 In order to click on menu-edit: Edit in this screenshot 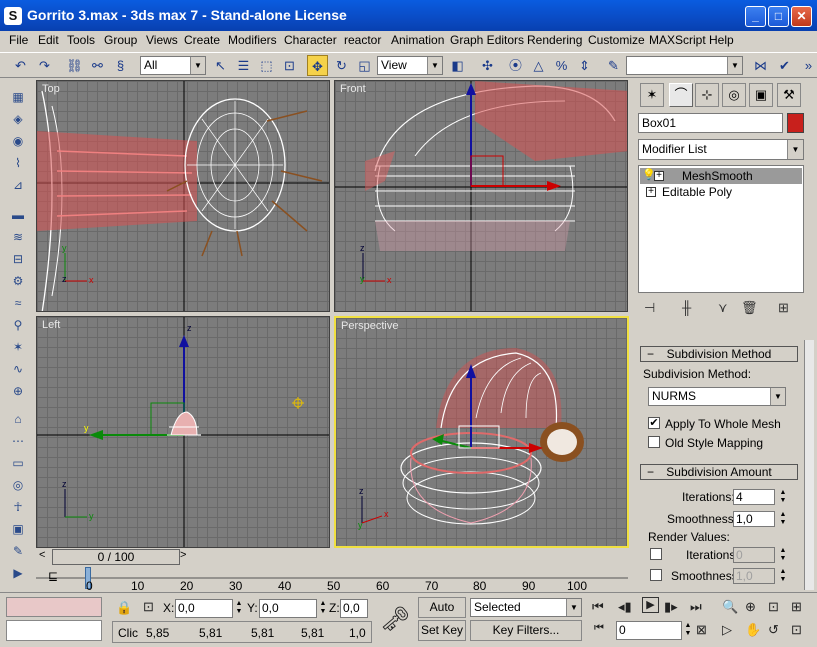, I will do `click(48, 40)`.